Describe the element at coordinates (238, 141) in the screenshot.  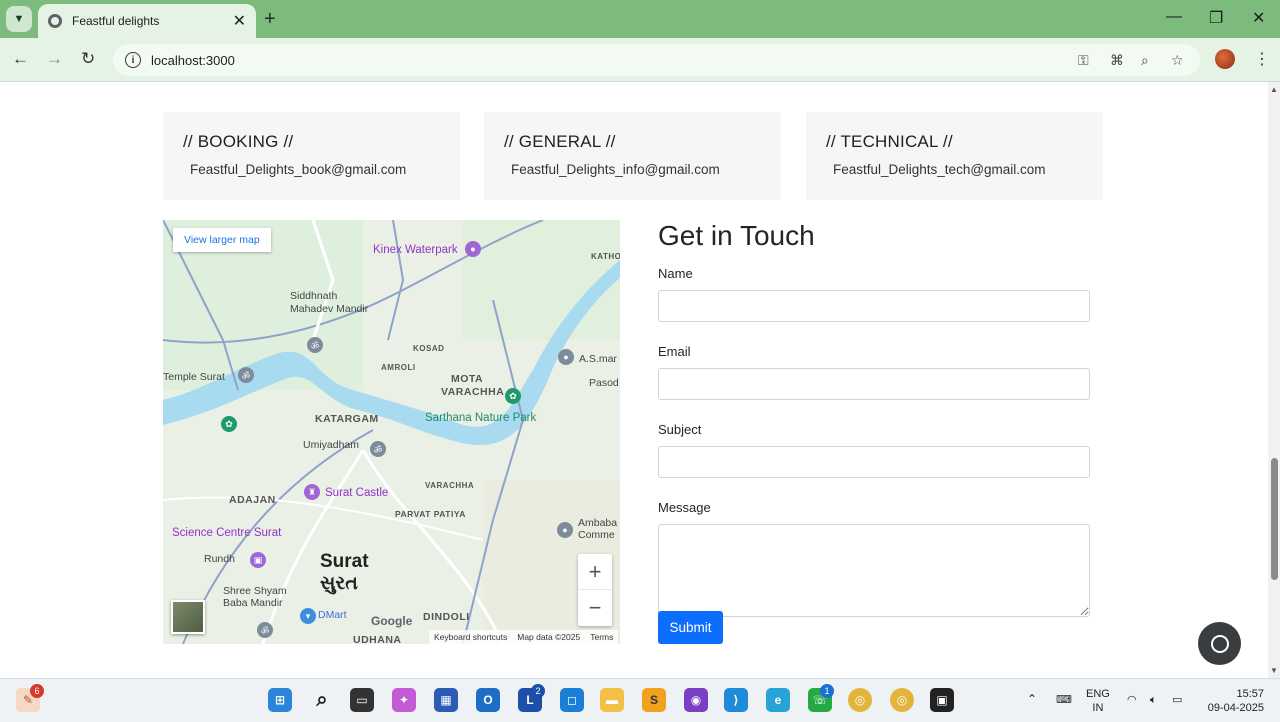
I see `card-heading: // BOOKING //` at that location.